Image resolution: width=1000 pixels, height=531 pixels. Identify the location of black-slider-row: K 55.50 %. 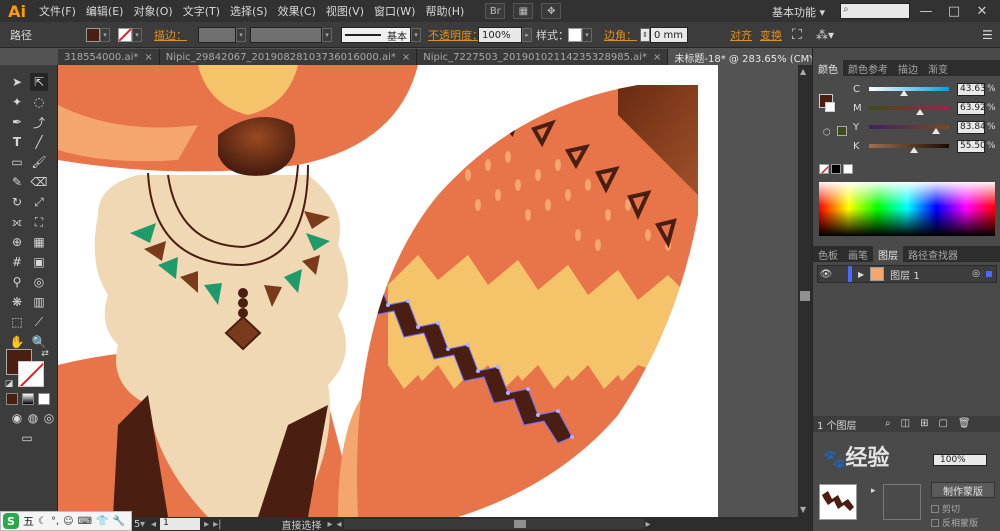
(924, 146).